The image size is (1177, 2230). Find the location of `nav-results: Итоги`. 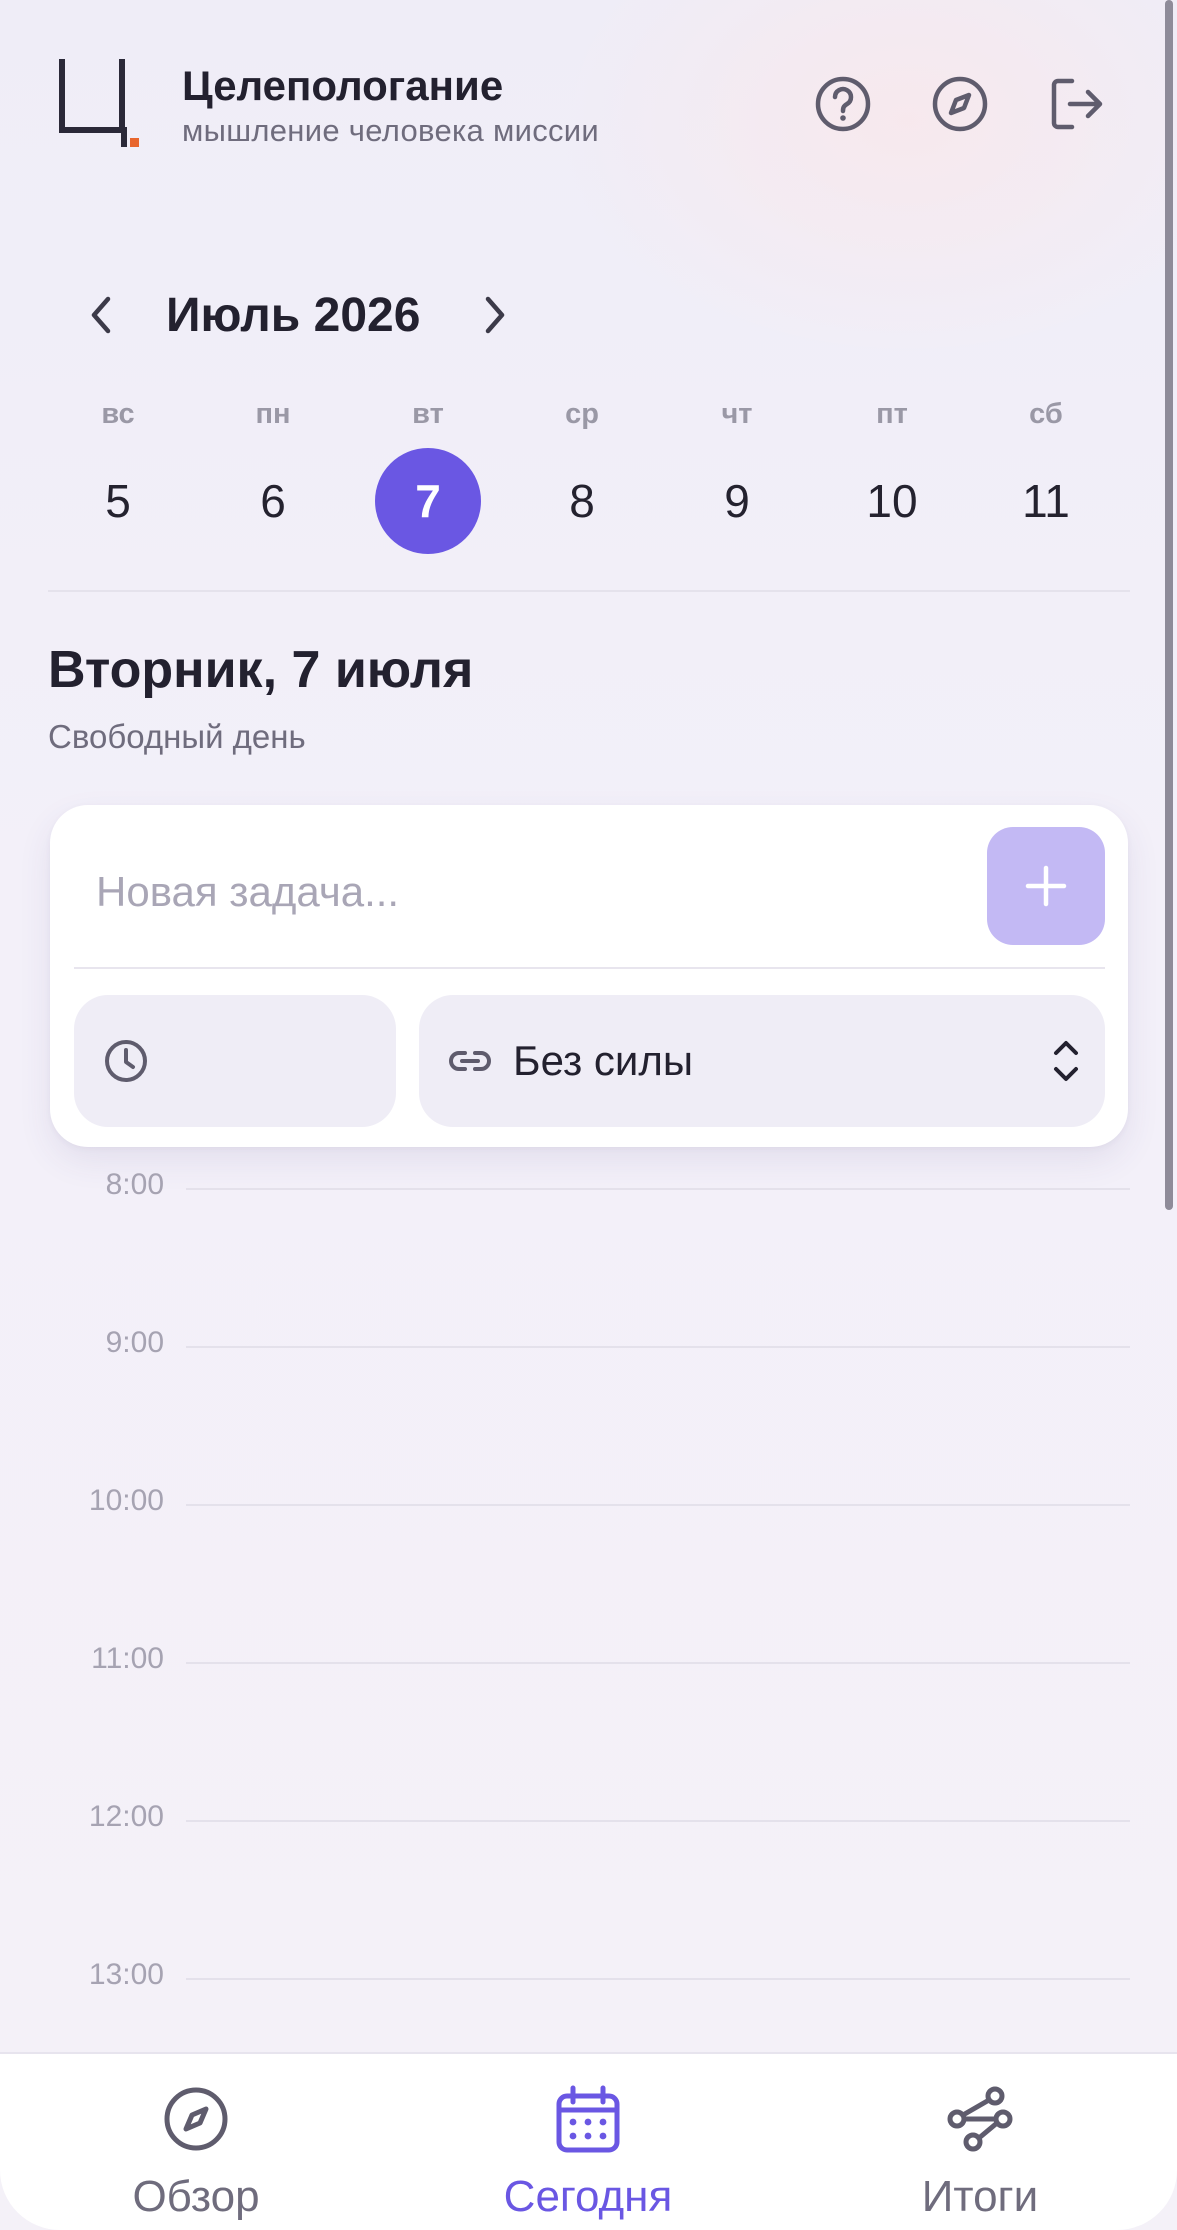

nav-results: Итоги is located at coordinates (980, 2157).